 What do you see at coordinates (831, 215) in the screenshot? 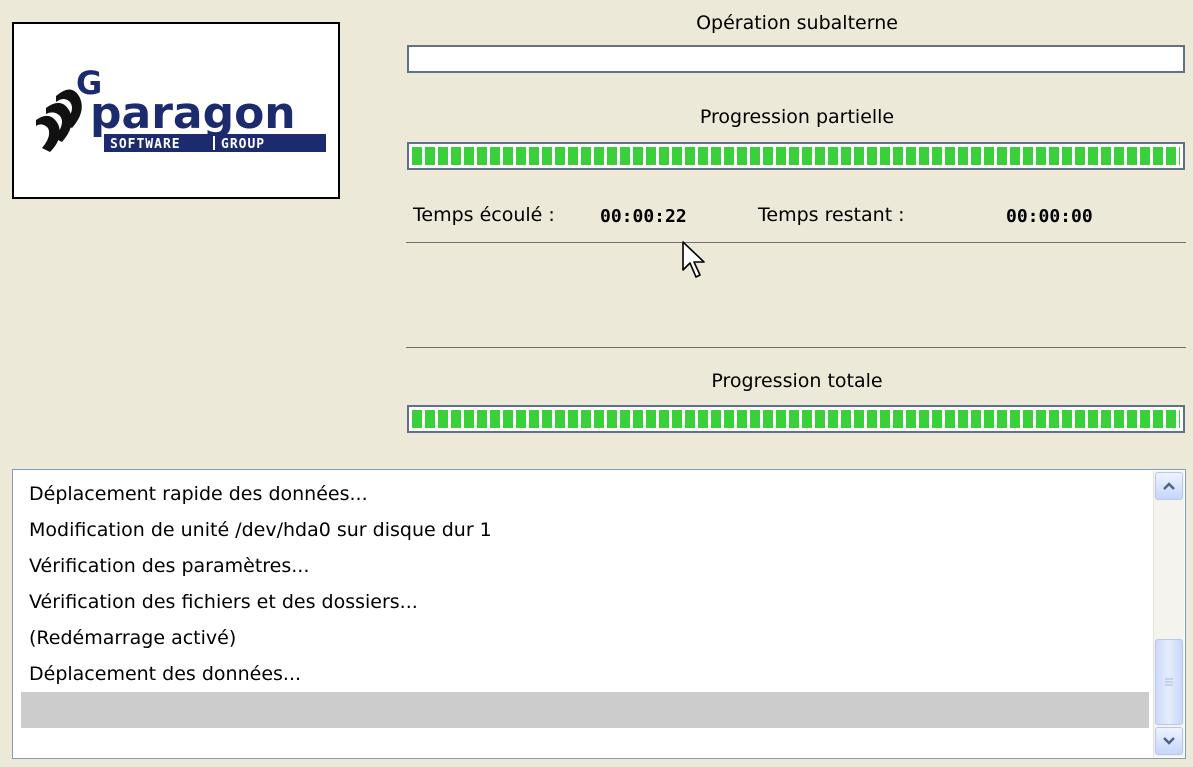
I see `remaining-time-label: Temps restant :` at bounding box center [831, 215].